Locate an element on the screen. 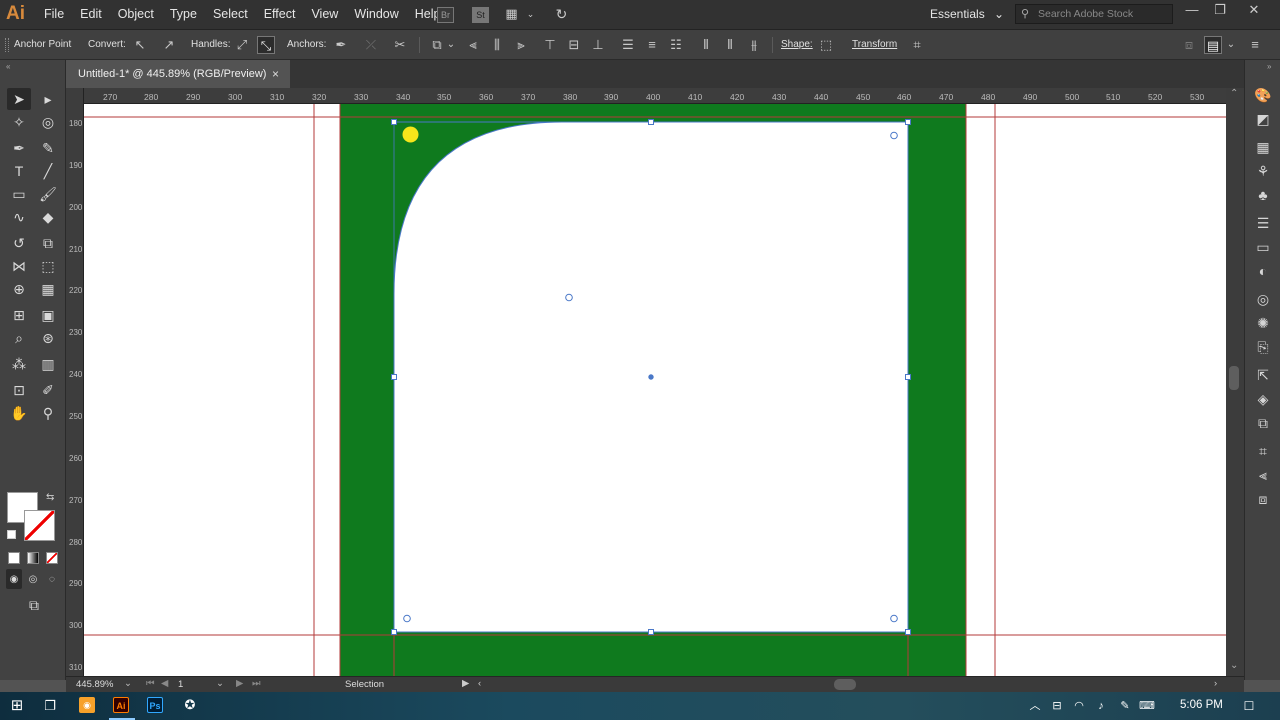 Image resolution: width=1280 pixels, height=720 pixels. lasso-tool-icon: ◎ is located at coordinates (48, 122).